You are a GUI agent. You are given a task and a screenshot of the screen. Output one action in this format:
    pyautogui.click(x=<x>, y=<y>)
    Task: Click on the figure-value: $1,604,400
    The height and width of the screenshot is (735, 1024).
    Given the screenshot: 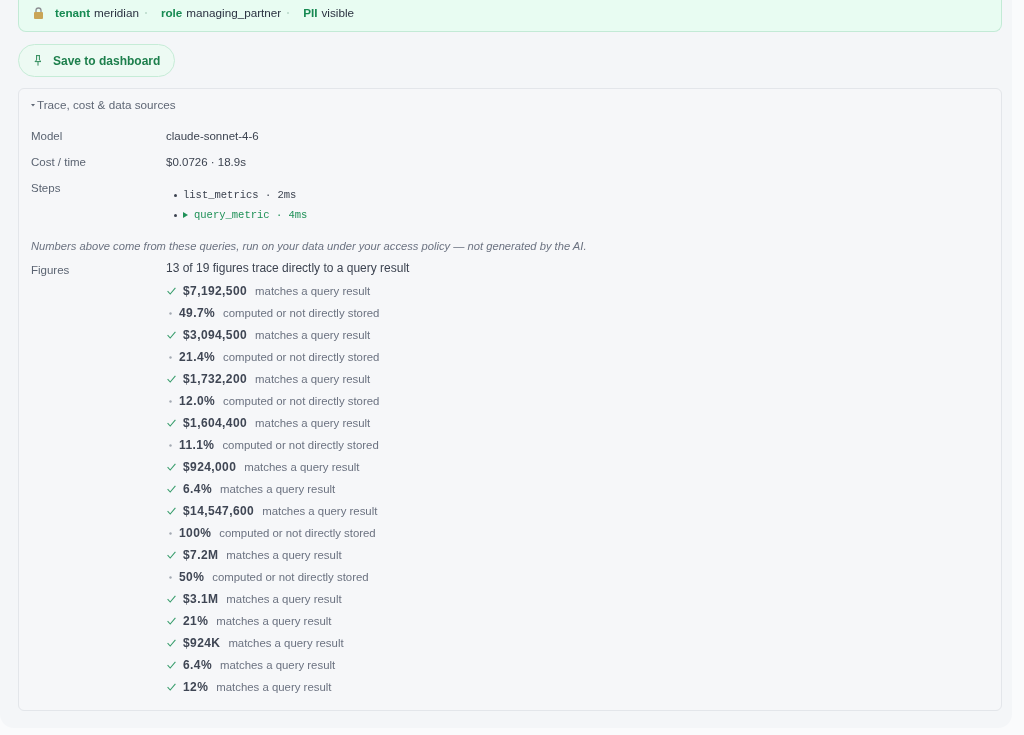 What is the action you would take?
    pyautogui.click(x=215, y=423)
    